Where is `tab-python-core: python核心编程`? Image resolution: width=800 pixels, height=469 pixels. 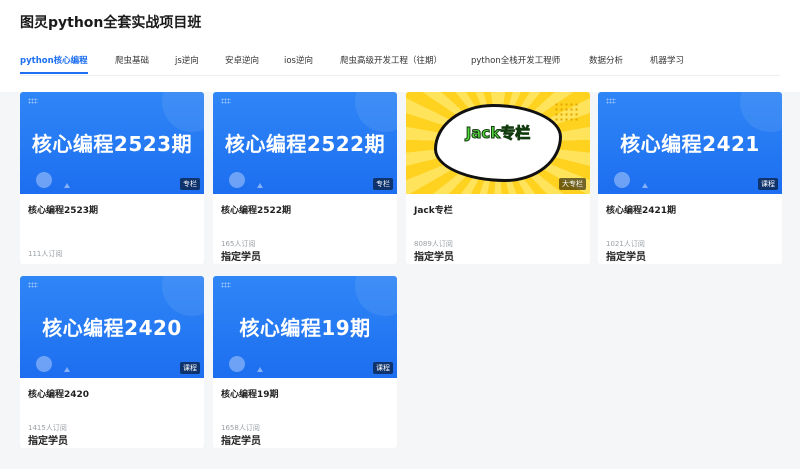
tab-python-core: python核心编程 is located at coordinates (54, 60).